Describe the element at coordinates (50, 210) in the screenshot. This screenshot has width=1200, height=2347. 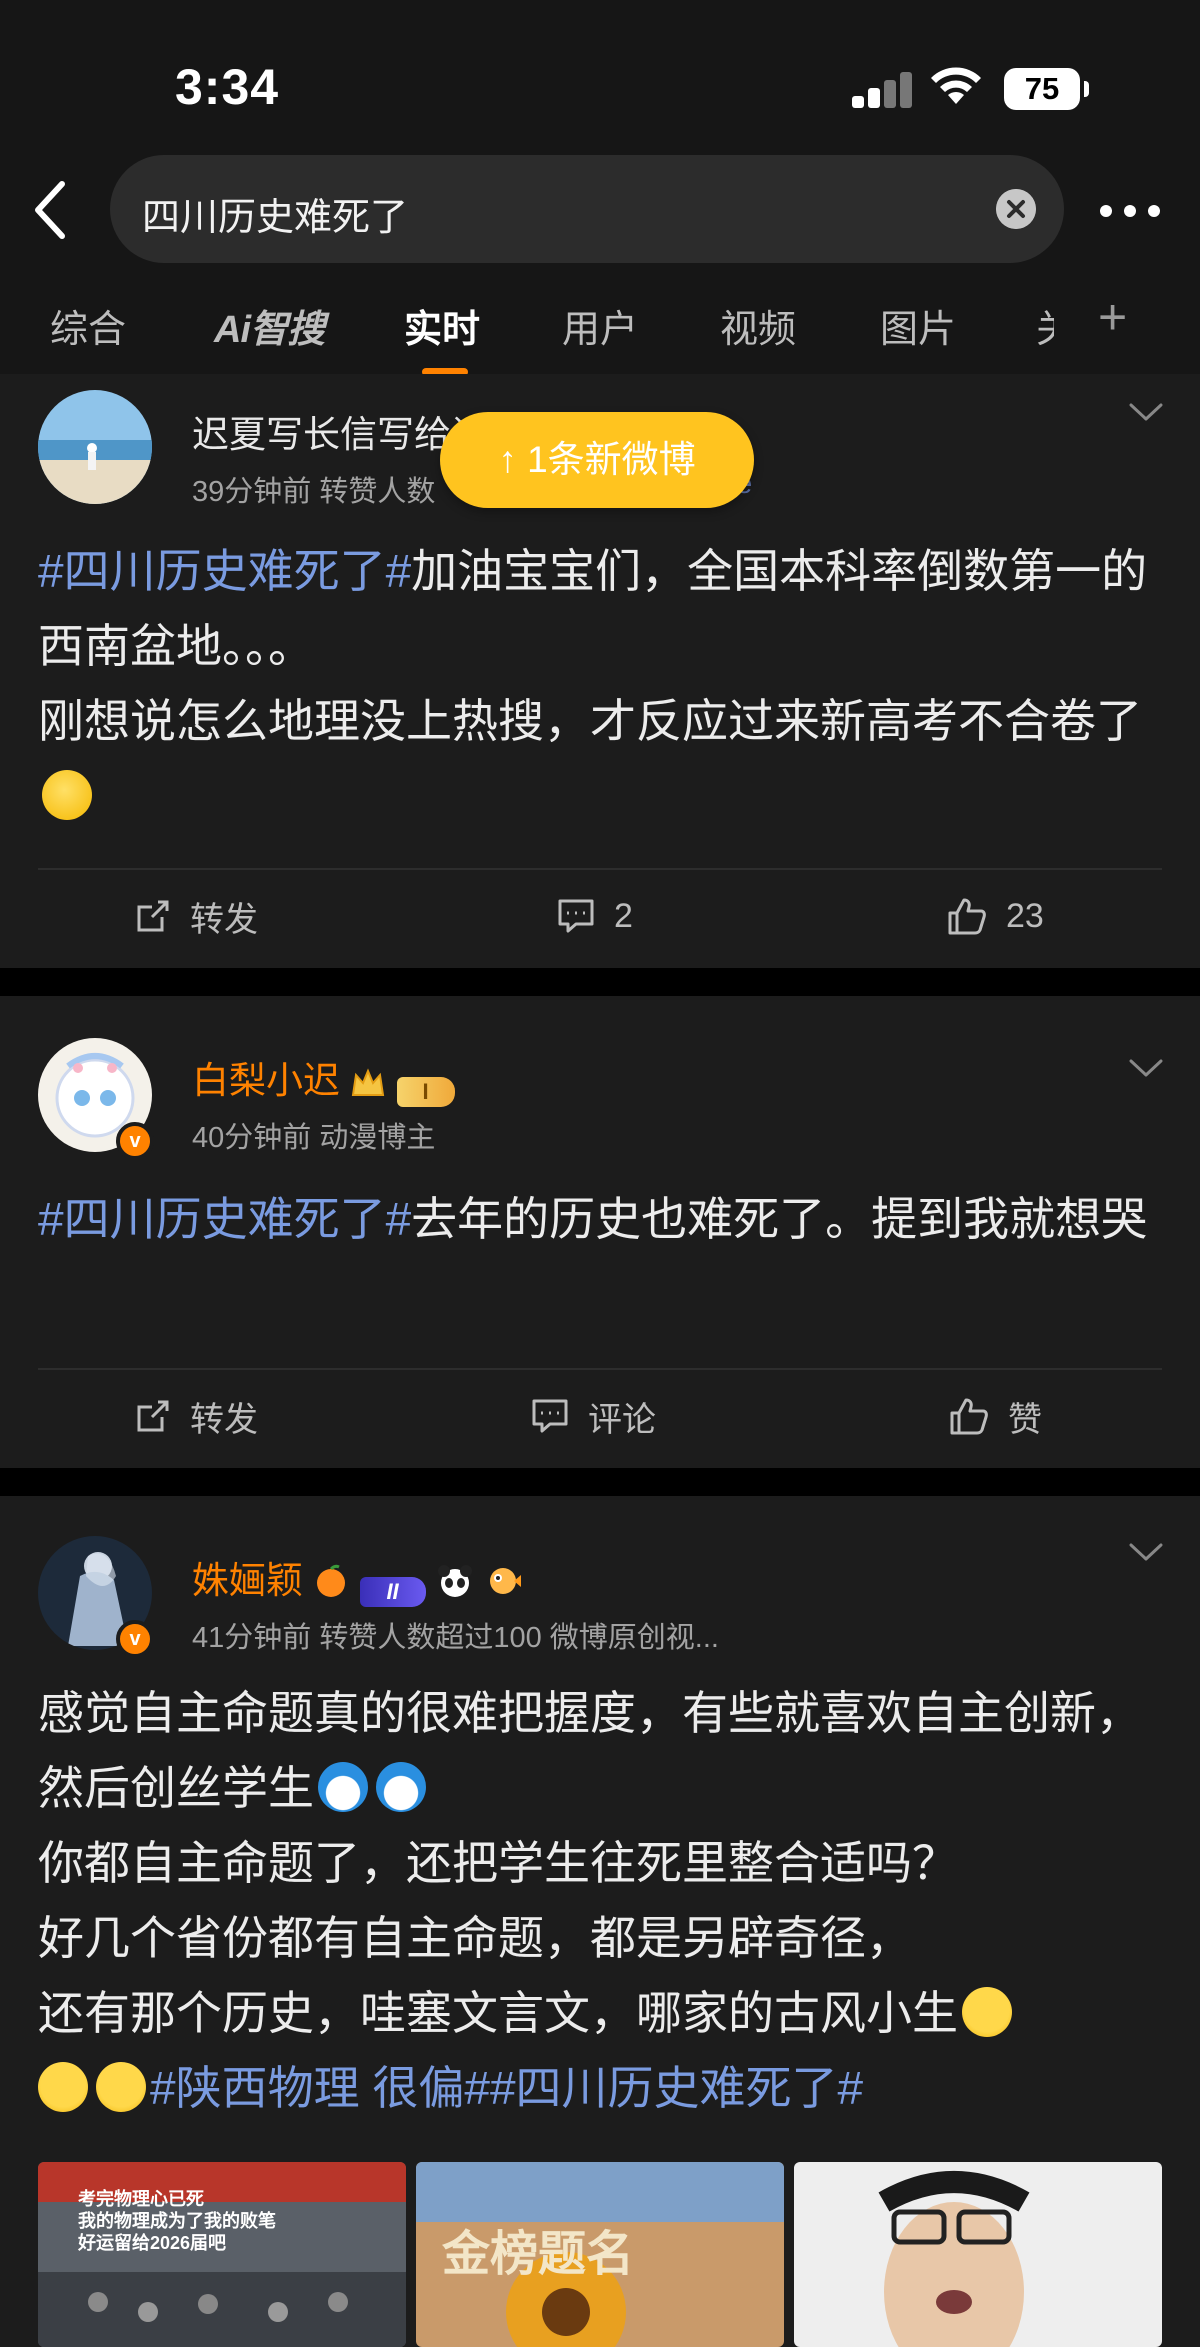
I see `back-icon` at that location.